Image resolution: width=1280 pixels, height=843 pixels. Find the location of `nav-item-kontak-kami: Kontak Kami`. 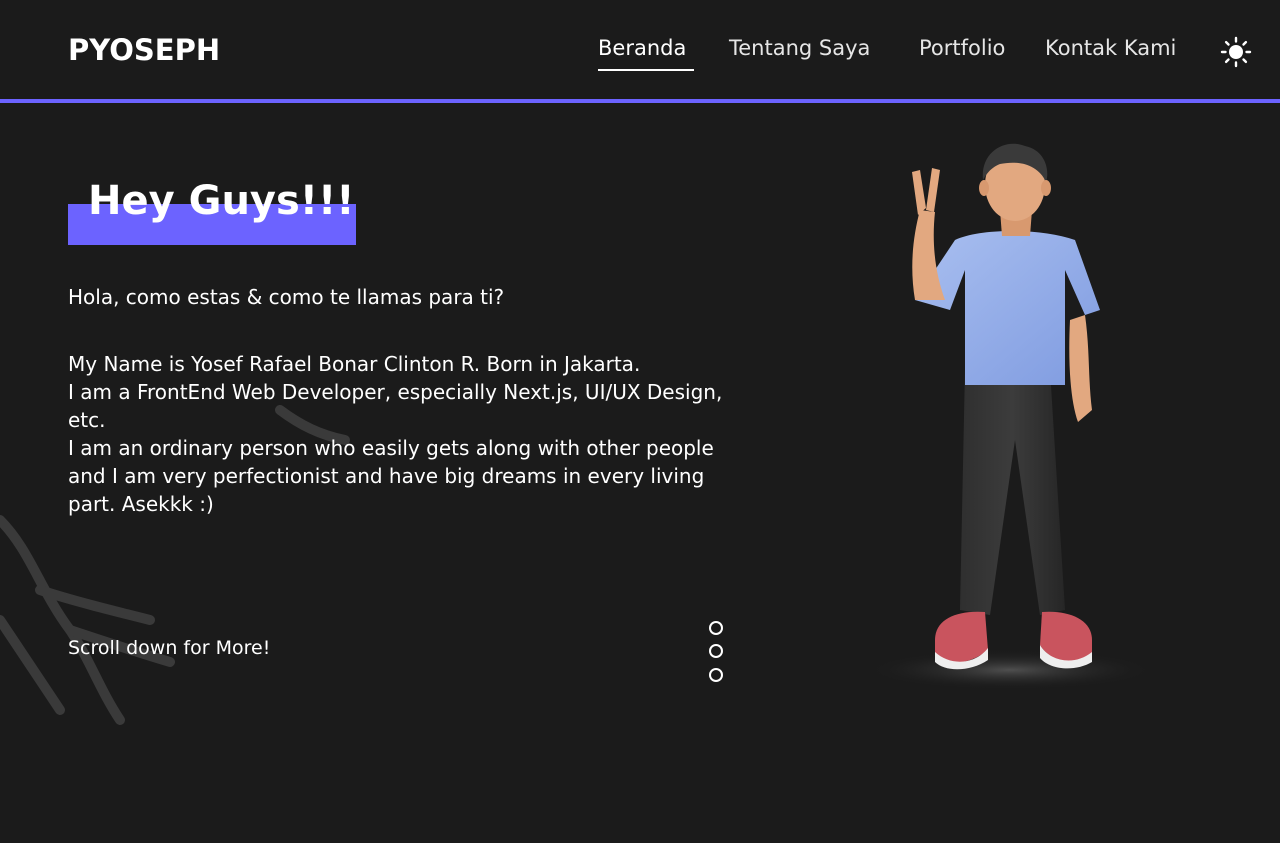

nav-item-kontak-kami: Kontak Kami is located at coordinates (1110, 48).